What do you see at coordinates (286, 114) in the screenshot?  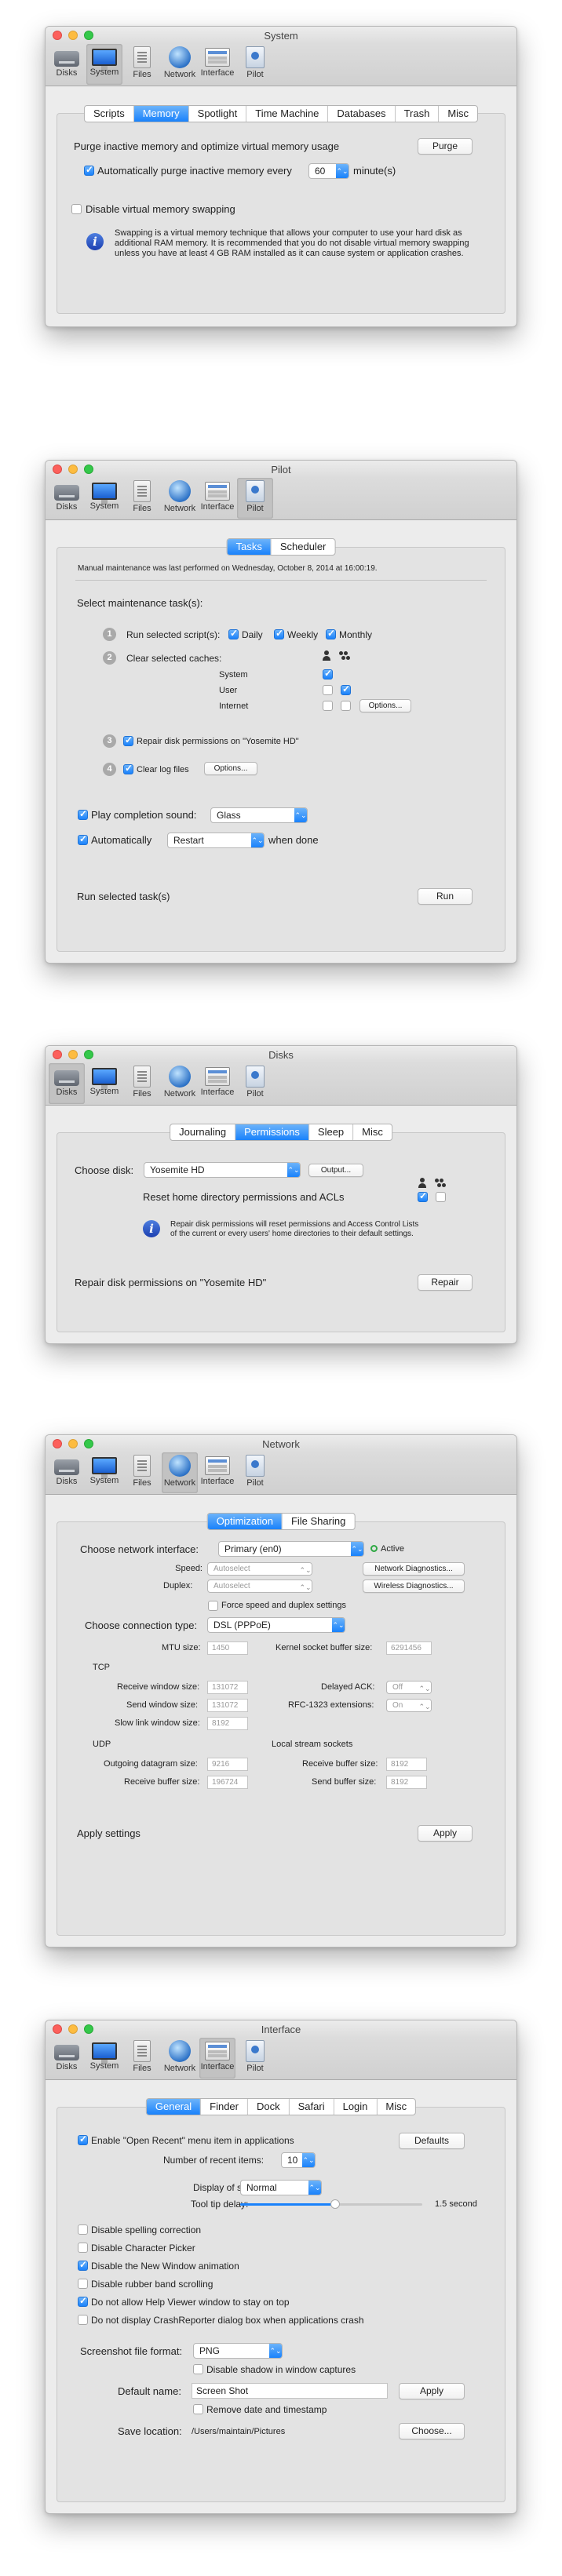 I see `tab-time-machine: Time Machine` at bounding box center [286, 114].